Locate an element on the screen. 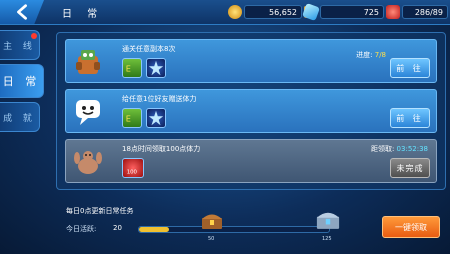 This screenshot has width=450, height=254. task-row: 给任意1位好友赠送体力 E 前 往 is located at coordinates (251, 111).